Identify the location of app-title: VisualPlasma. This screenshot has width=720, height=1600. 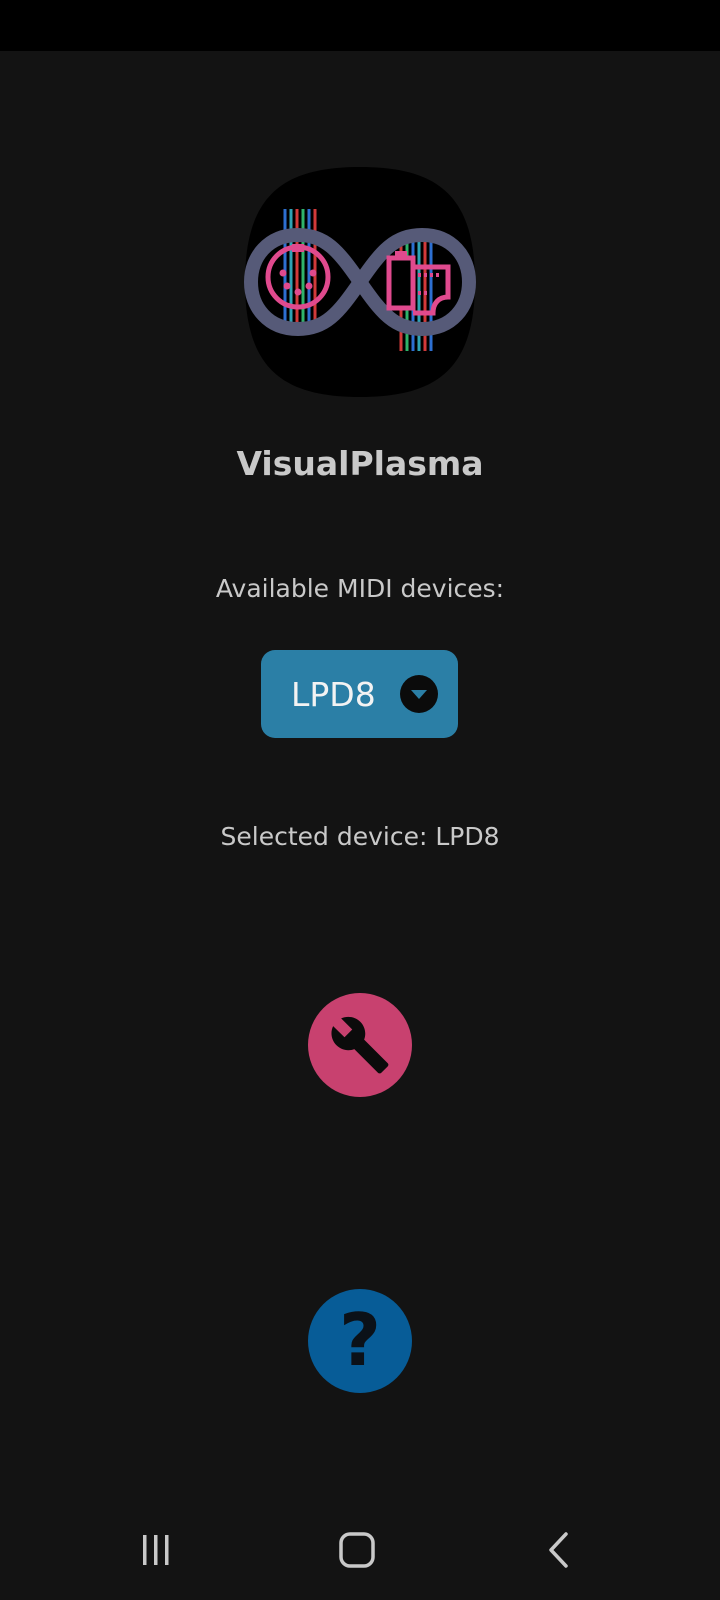
(360, 463).